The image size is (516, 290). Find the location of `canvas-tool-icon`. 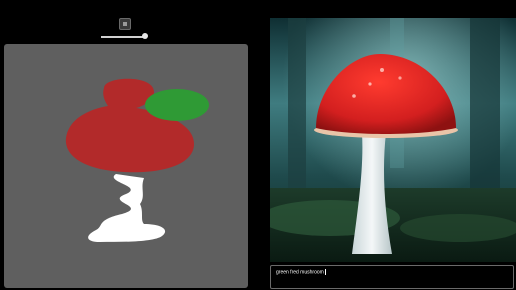

canvas-tool-icon is located at coordinates (125, 24).